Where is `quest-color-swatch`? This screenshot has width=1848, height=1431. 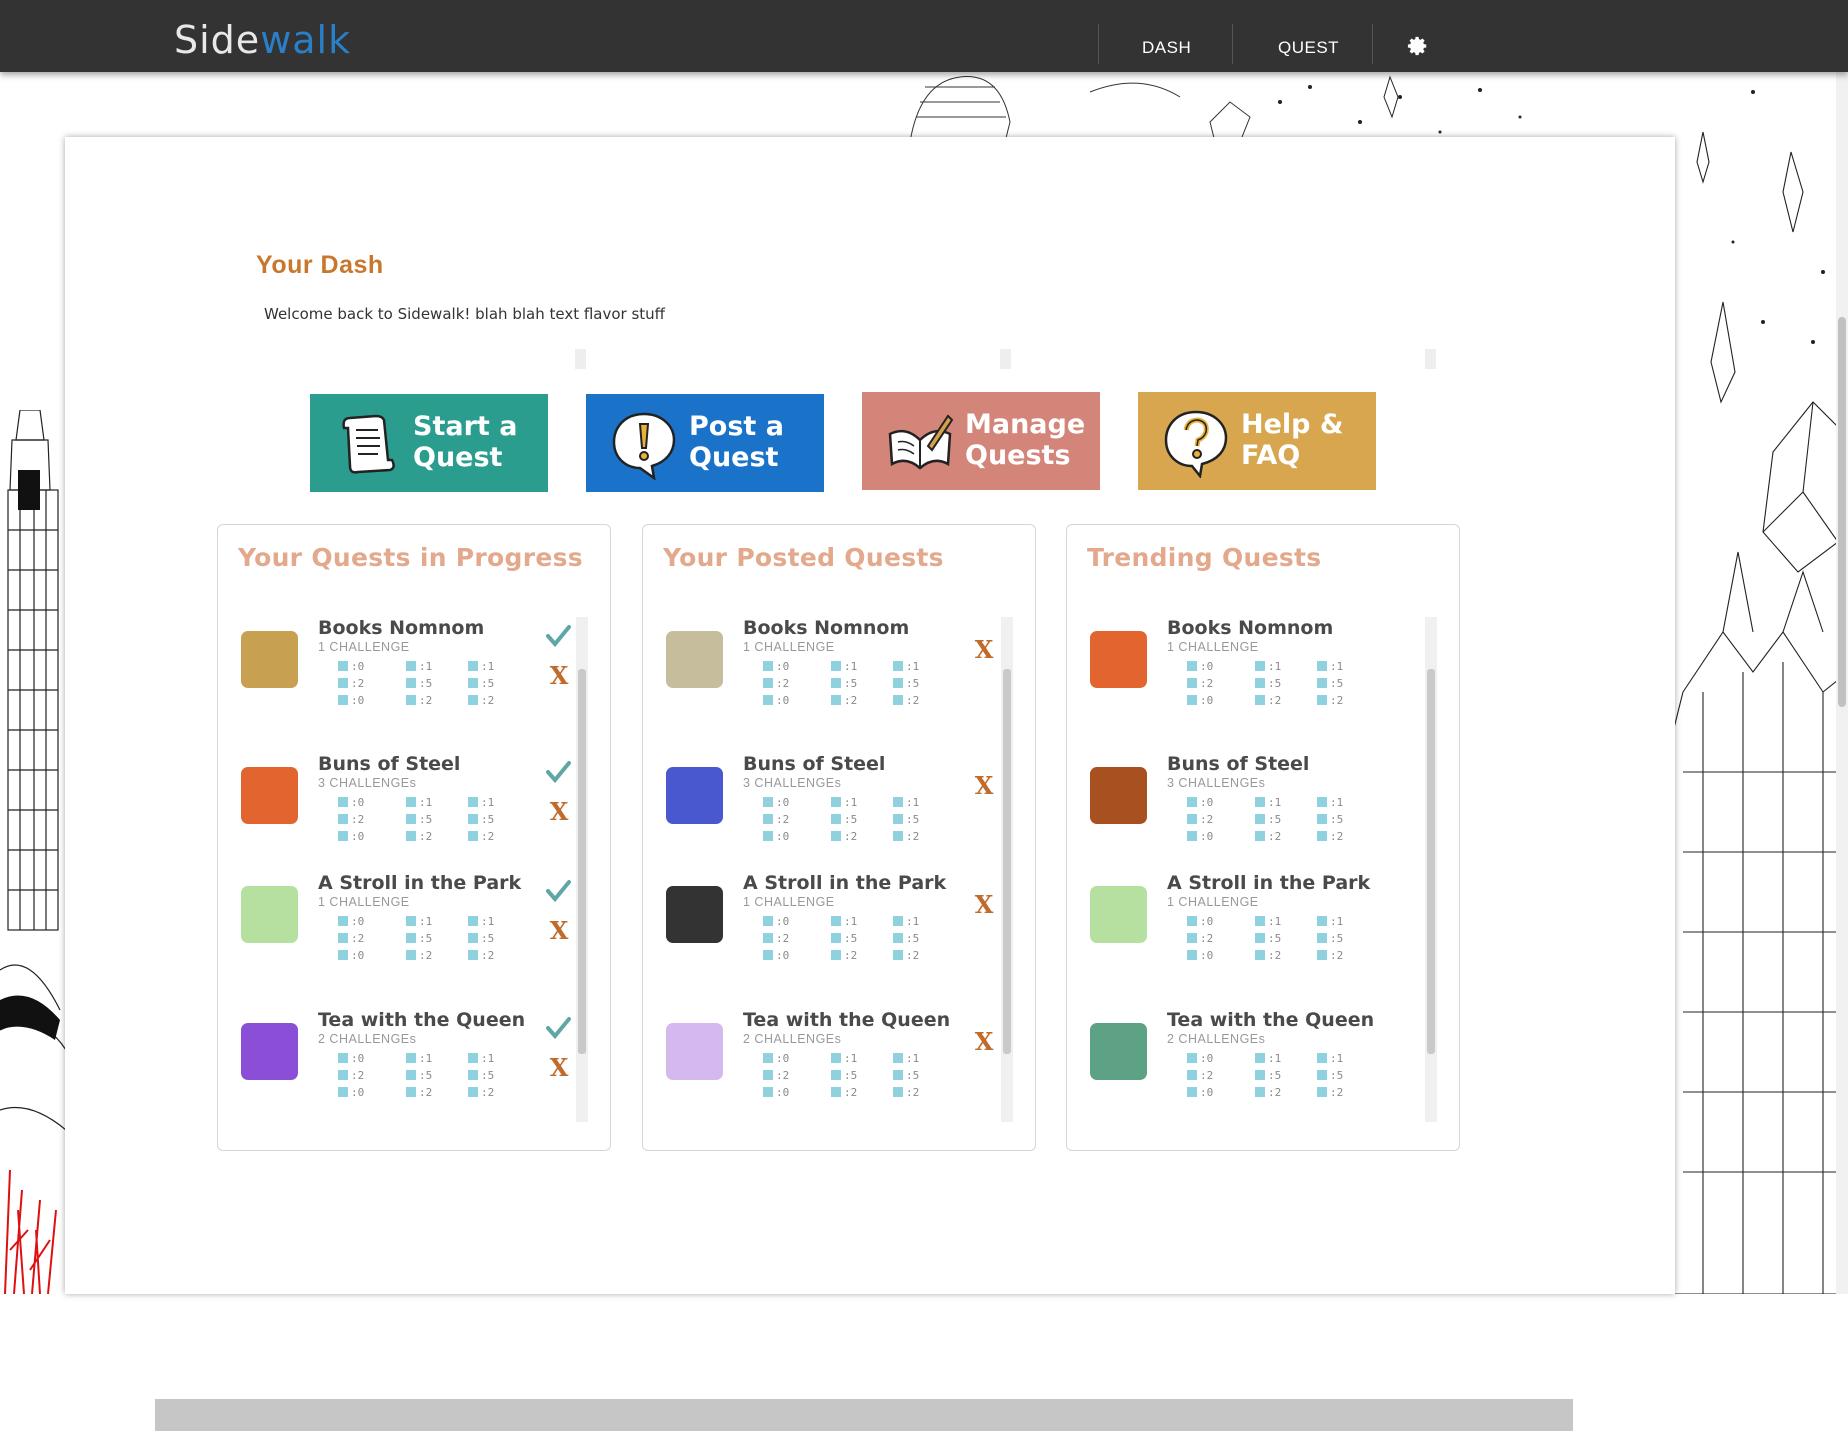
quest-color-swatch is located at coordinates (269, 795).